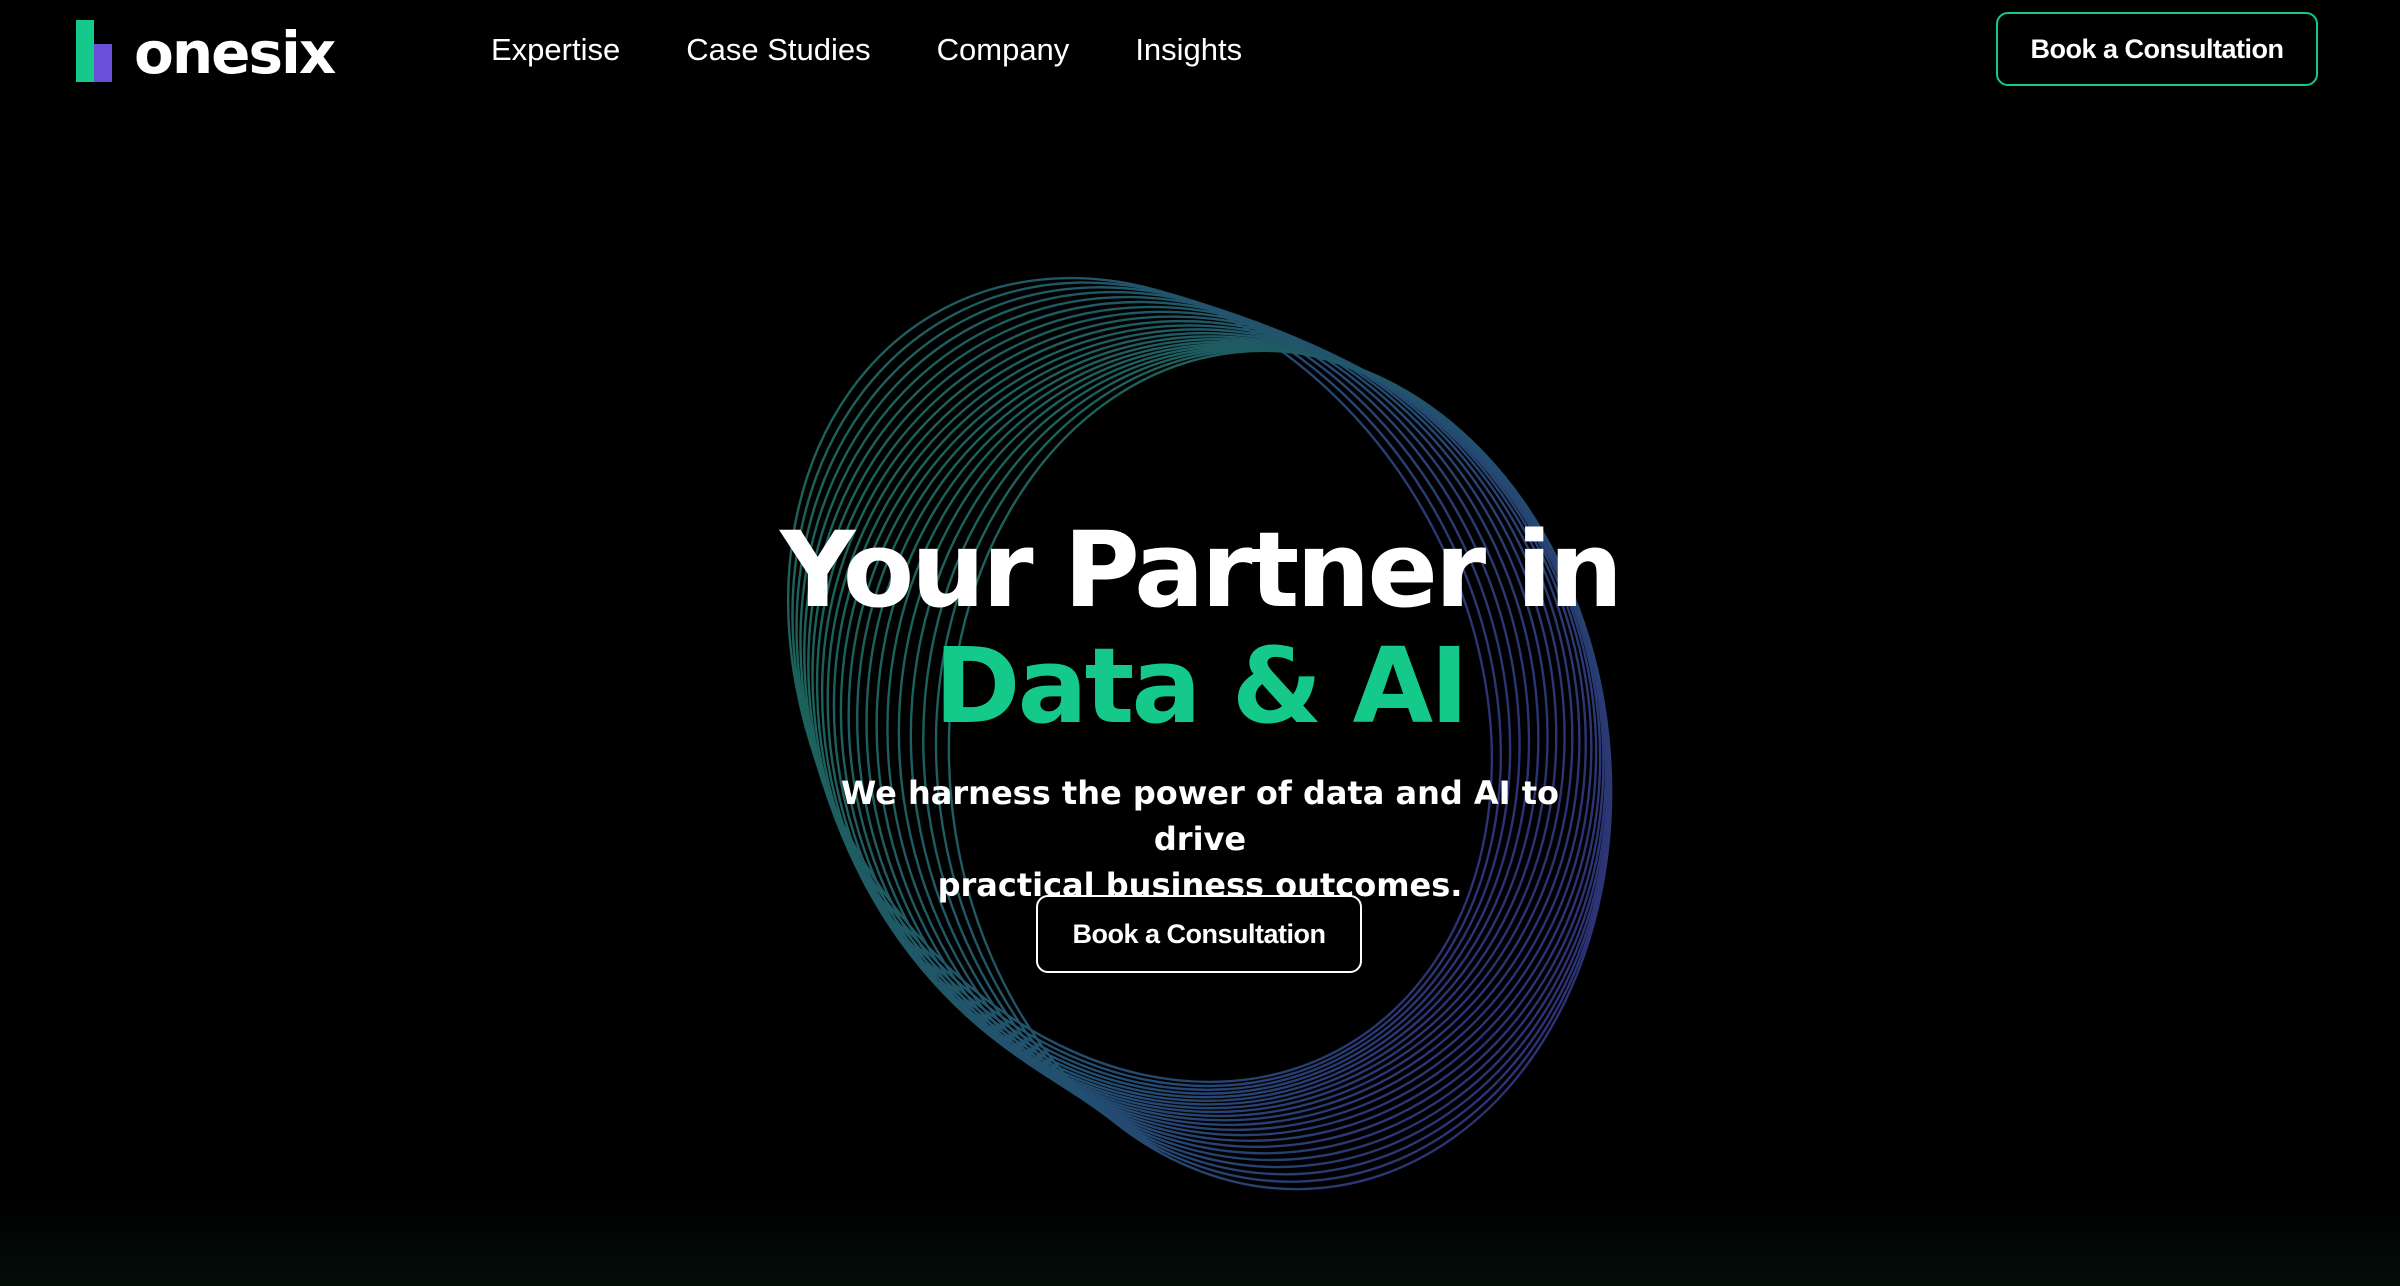  I want to click on logo-text: onesix, so click(235, 53).